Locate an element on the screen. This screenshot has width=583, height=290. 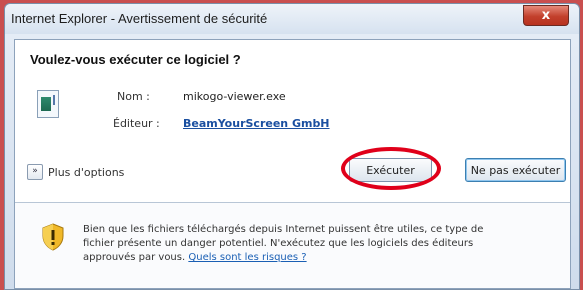
name-label: Nom : is located at coordinates (133, 96).